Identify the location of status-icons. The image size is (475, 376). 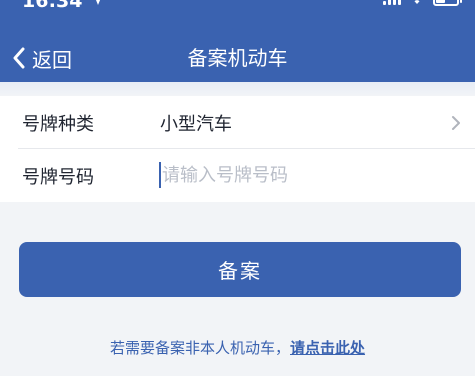
(422, 4).